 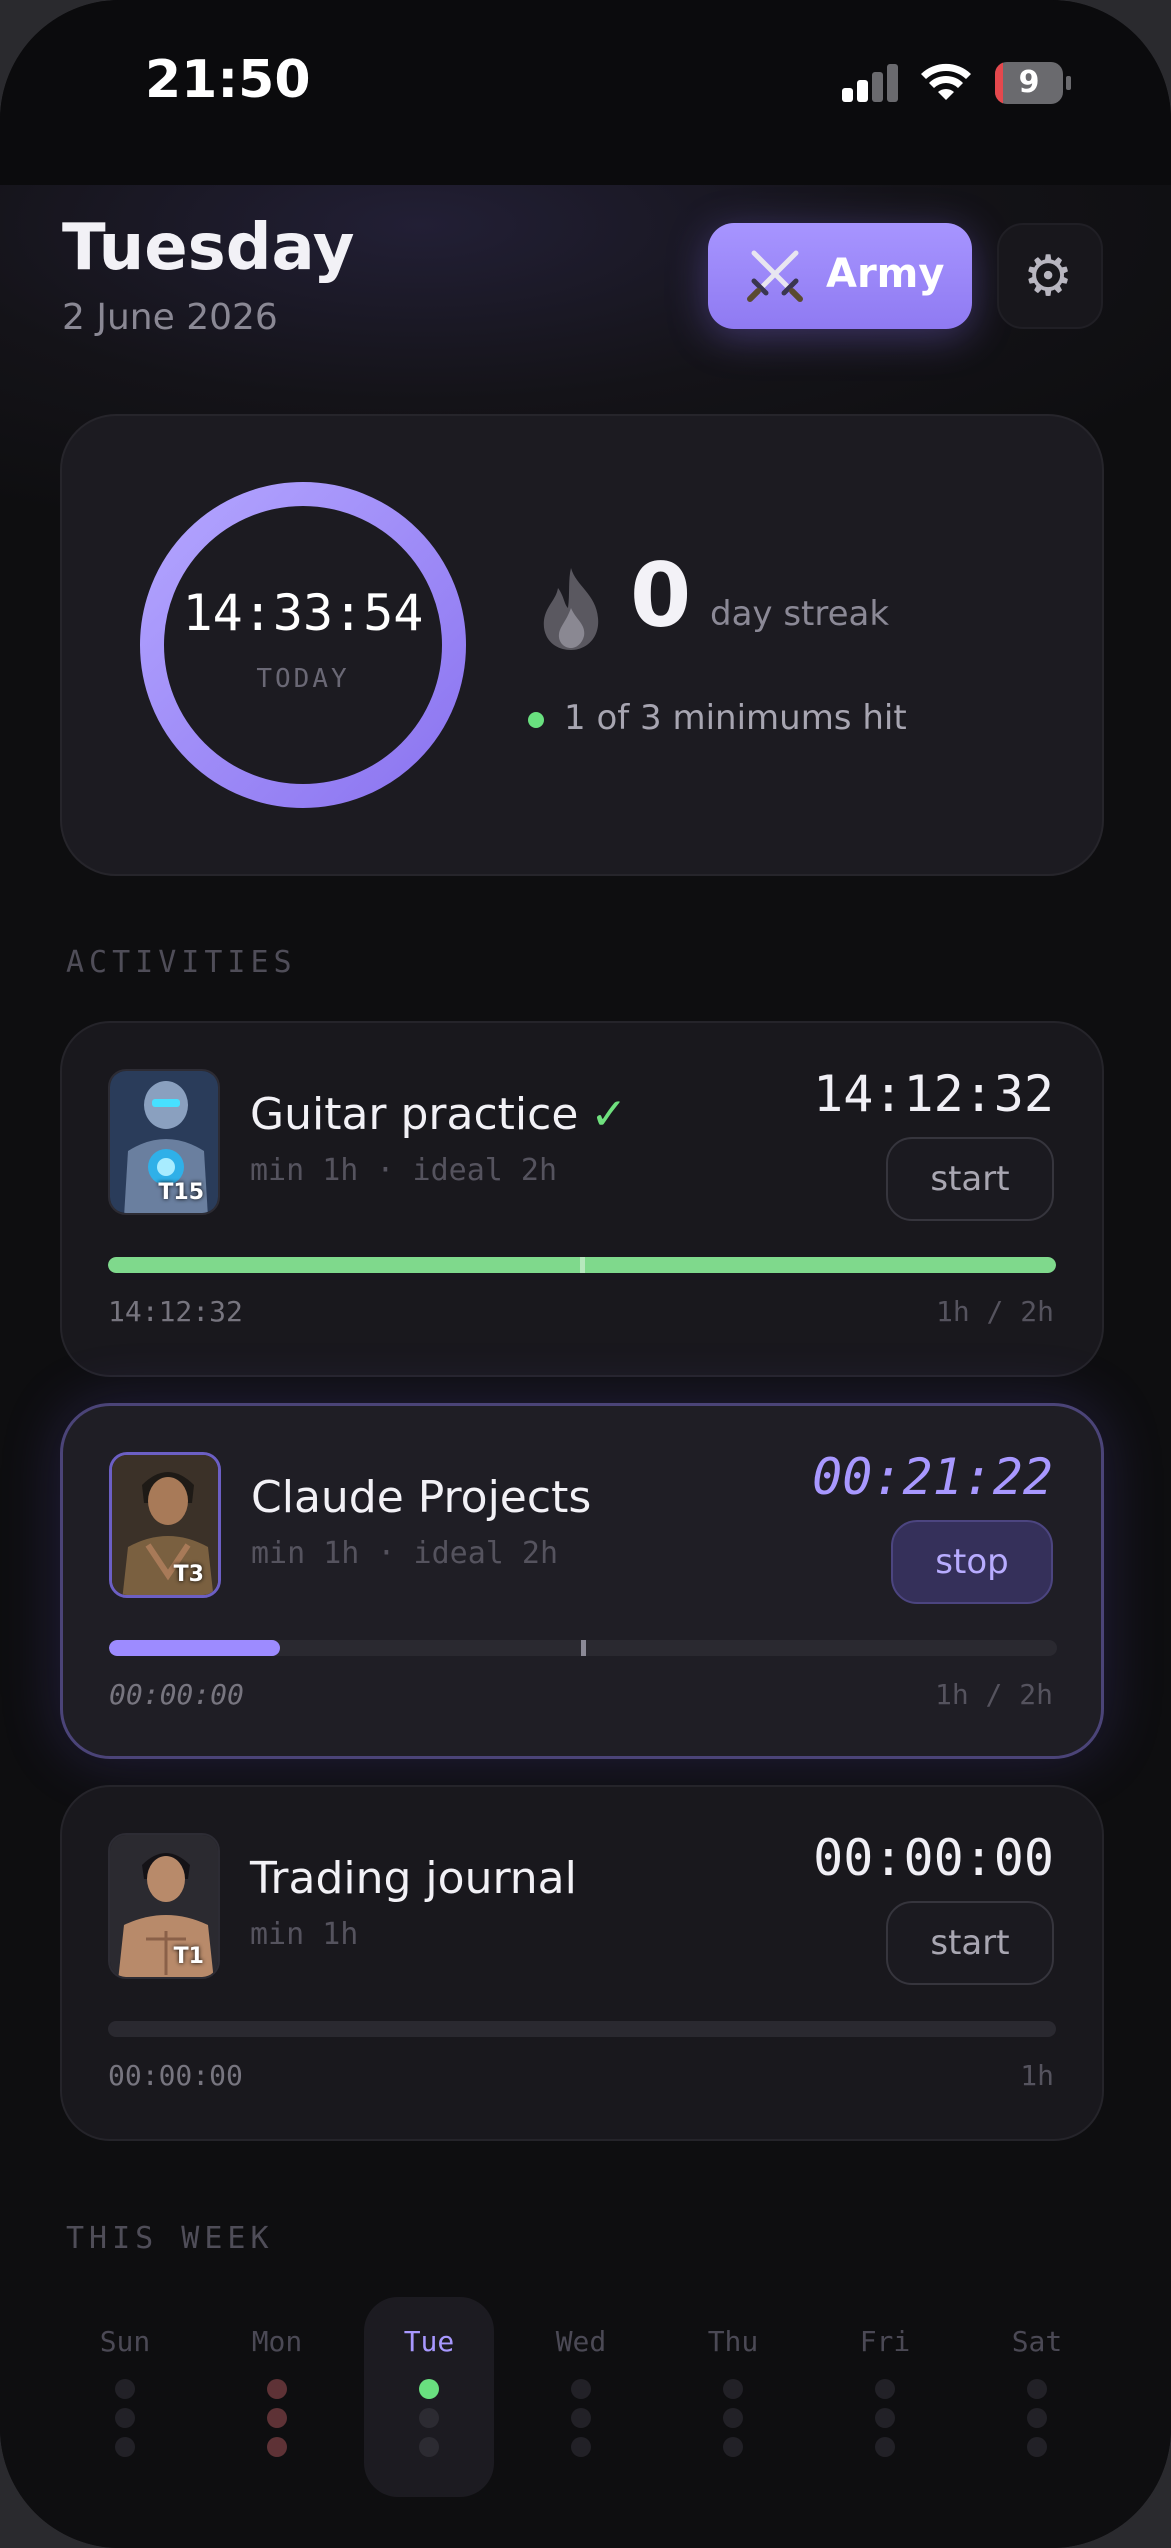 I want to click on week-day-sat: Sat, so click(x=1037, y=2397).